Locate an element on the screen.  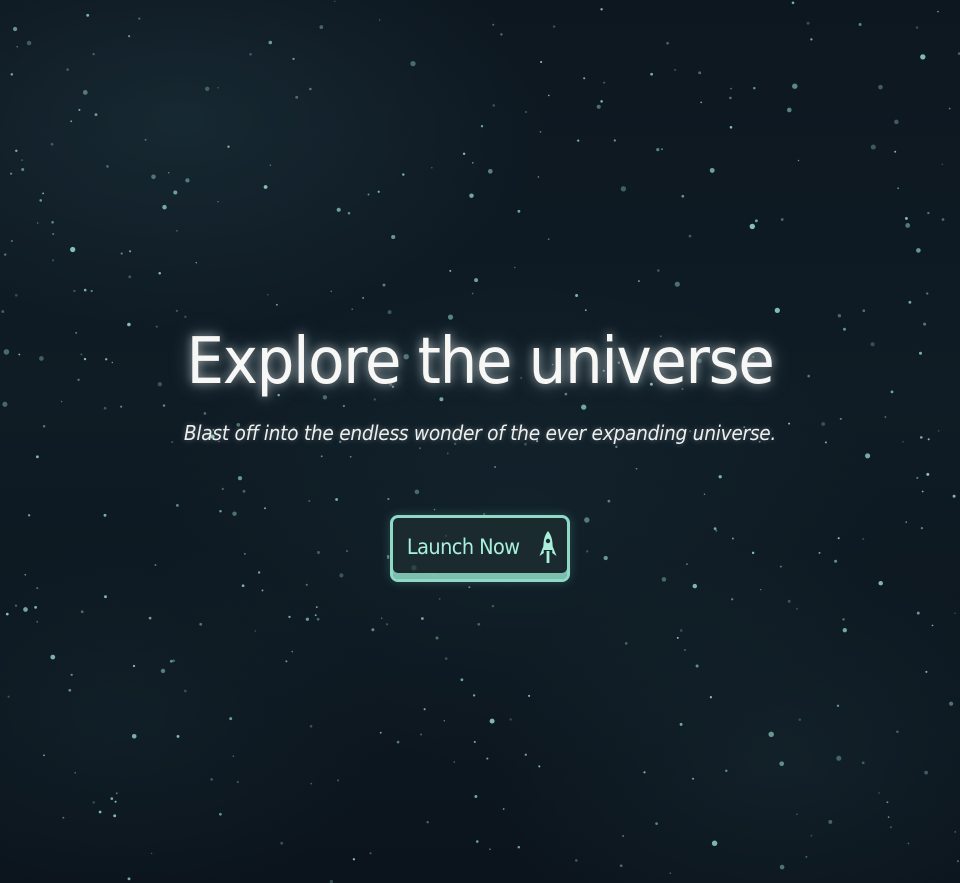
page-title: Explore the universe is located at coordinates (480, 362).